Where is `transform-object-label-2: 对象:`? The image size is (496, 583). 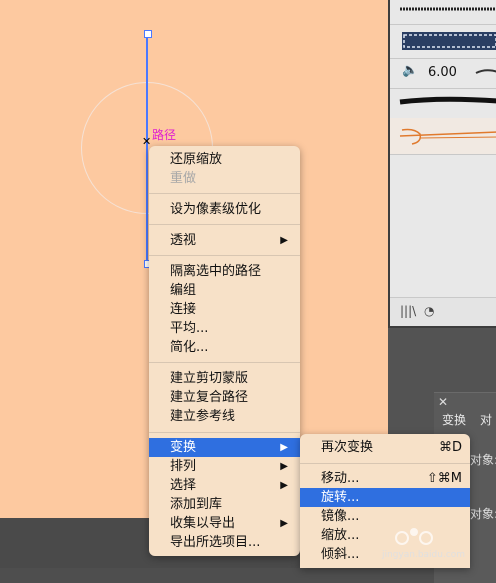 transform-object-label-2: 对象: is located at coordinates (483, 514).